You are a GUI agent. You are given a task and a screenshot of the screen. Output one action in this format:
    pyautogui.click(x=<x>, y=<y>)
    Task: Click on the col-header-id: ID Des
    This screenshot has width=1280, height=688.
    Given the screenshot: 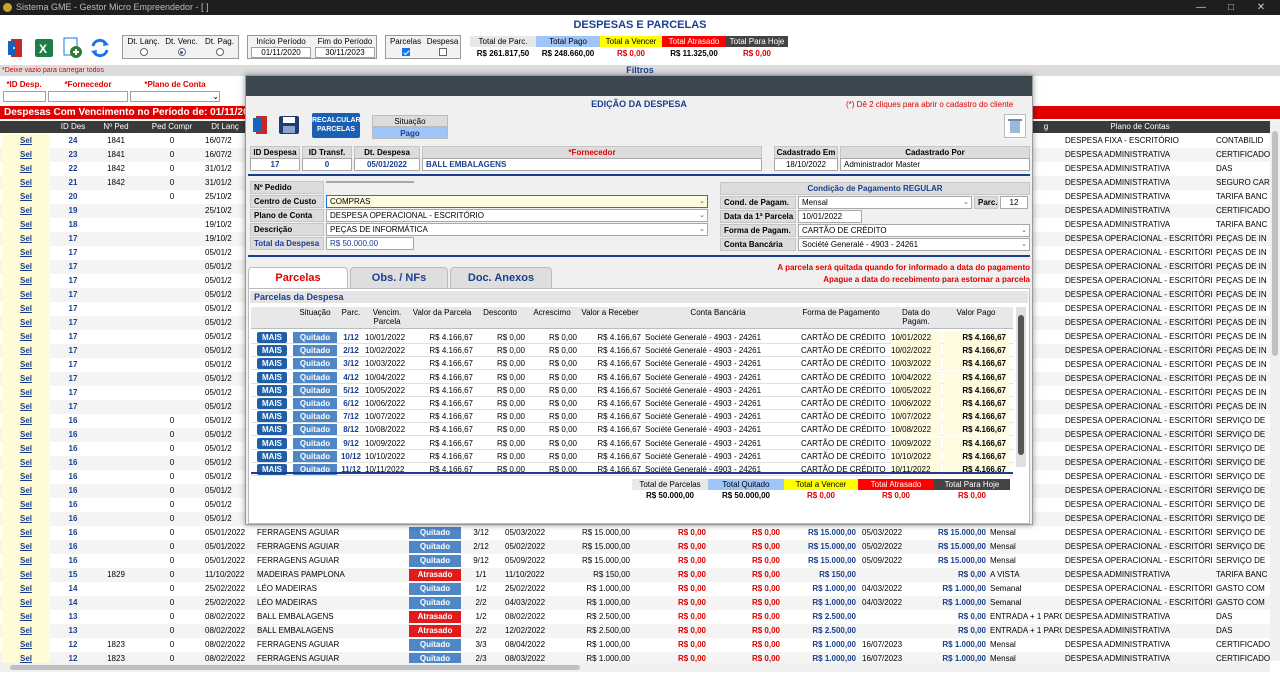 What is the action you would take?
    pyautogui.click(x=73, y=127)
    